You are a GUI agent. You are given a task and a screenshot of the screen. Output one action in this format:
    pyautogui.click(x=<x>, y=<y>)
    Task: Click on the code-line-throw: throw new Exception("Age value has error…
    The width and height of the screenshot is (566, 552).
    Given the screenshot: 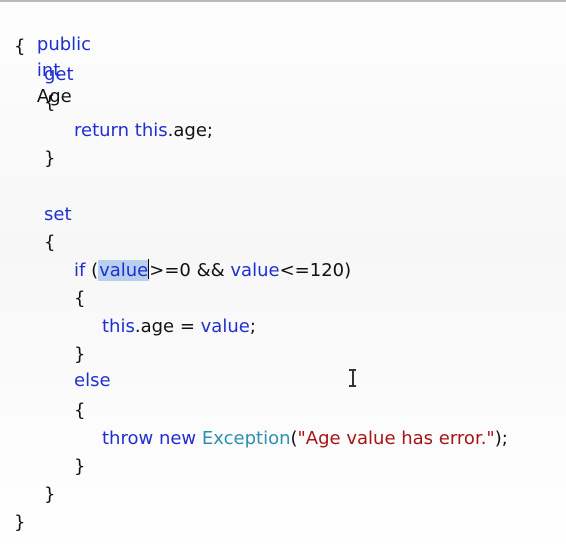 What is the action you would take?
    pyautogui.click(x=305, y=439)
    